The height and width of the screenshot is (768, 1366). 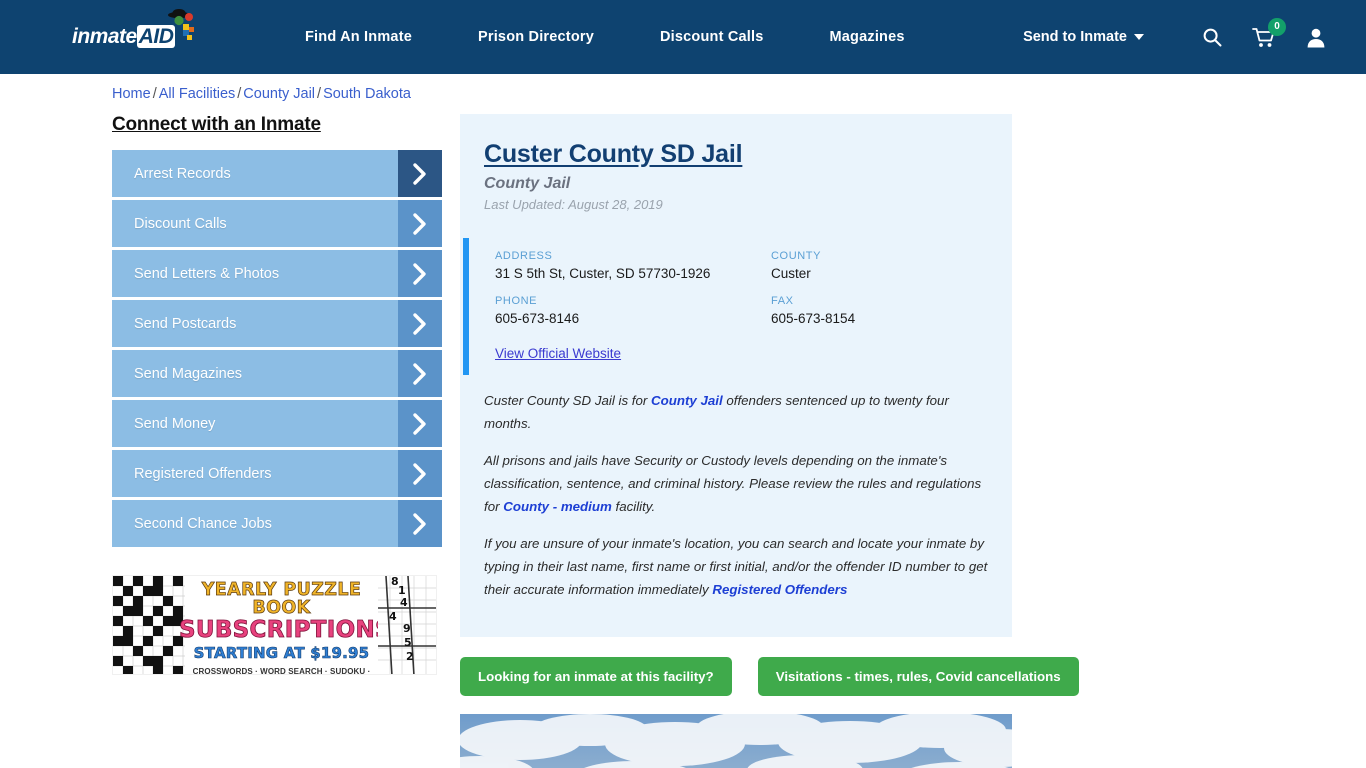 What do you see at coordinates (255, 373) in the screenshot?
I see `sidebar-item-label: Send Magazines` at bounding box center [255, 373].